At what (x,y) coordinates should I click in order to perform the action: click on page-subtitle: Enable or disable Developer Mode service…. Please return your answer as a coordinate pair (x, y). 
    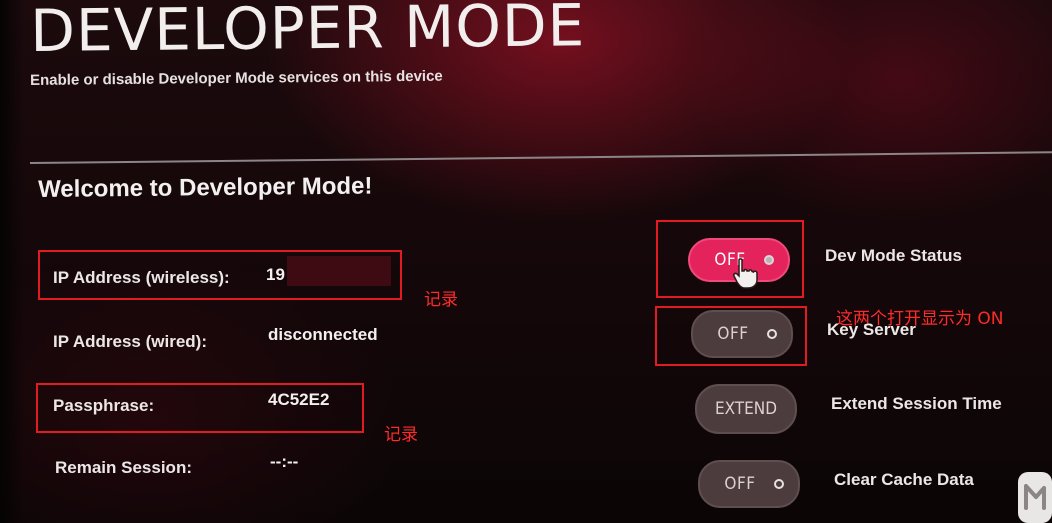
    Looking at the image, I should click on (236, 78).